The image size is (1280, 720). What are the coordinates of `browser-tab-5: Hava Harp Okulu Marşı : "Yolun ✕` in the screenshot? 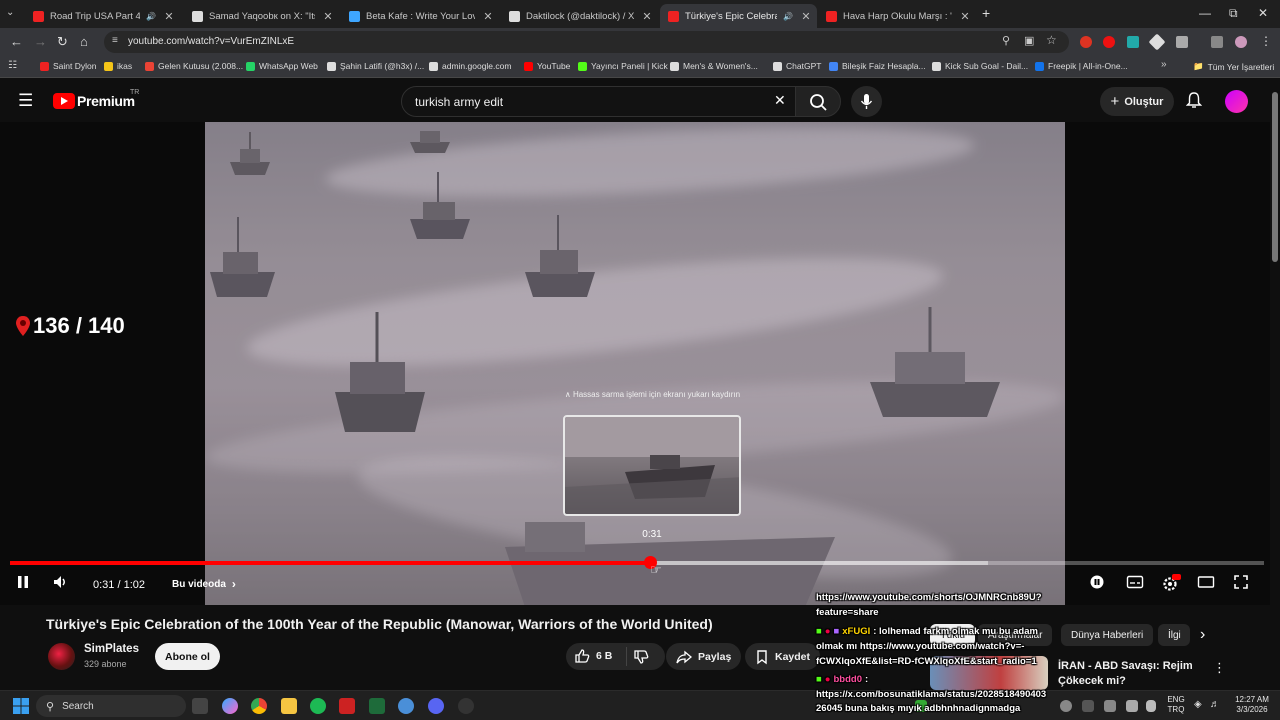 It's located at (897, 16).